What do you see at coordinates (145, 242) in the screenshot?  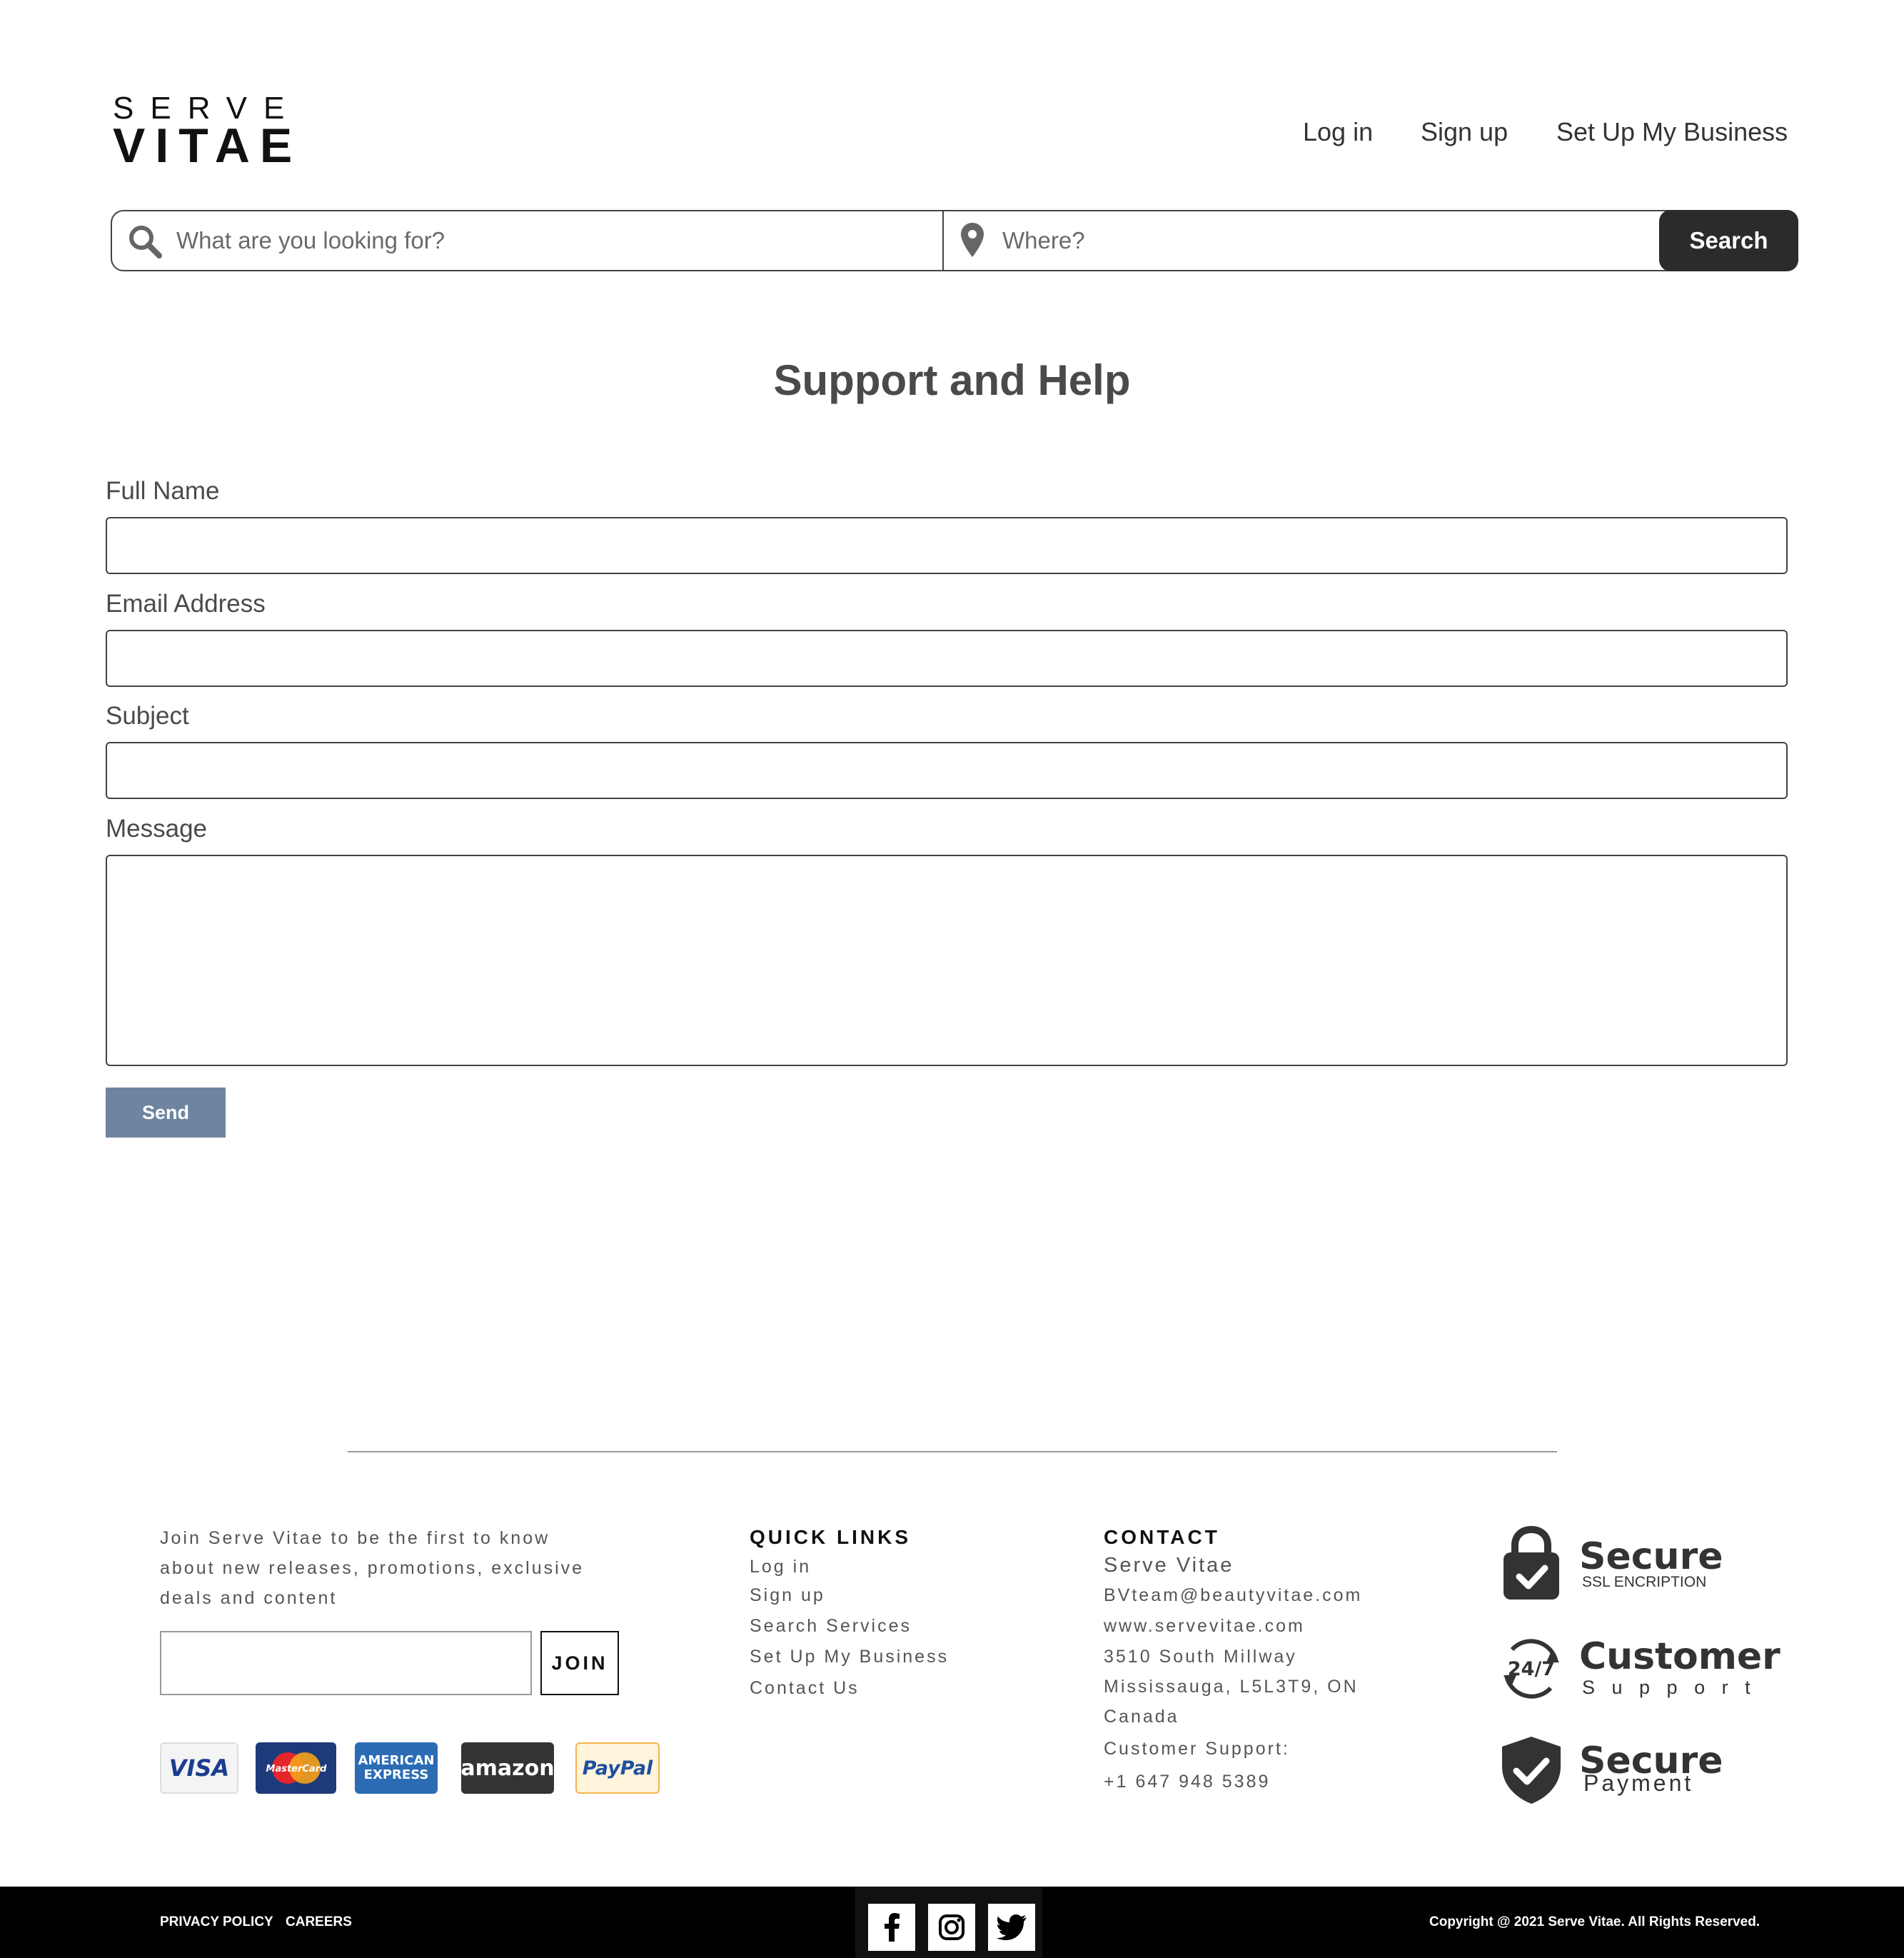 I see `search-icon` at bounding box center [145, 242].